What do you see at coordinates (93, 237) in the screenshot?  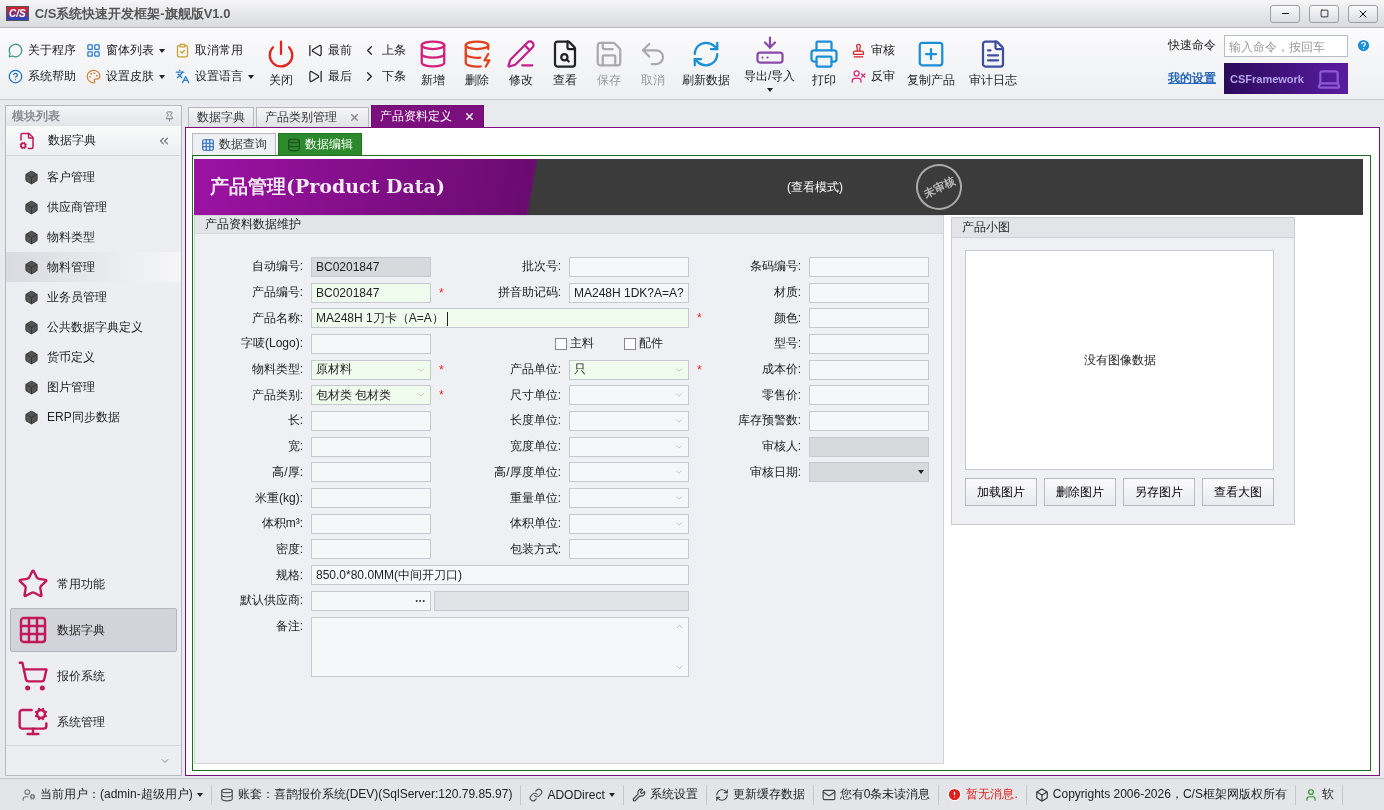 I see `sidebar-item: 物料类型` at bounding box center [93, 237].